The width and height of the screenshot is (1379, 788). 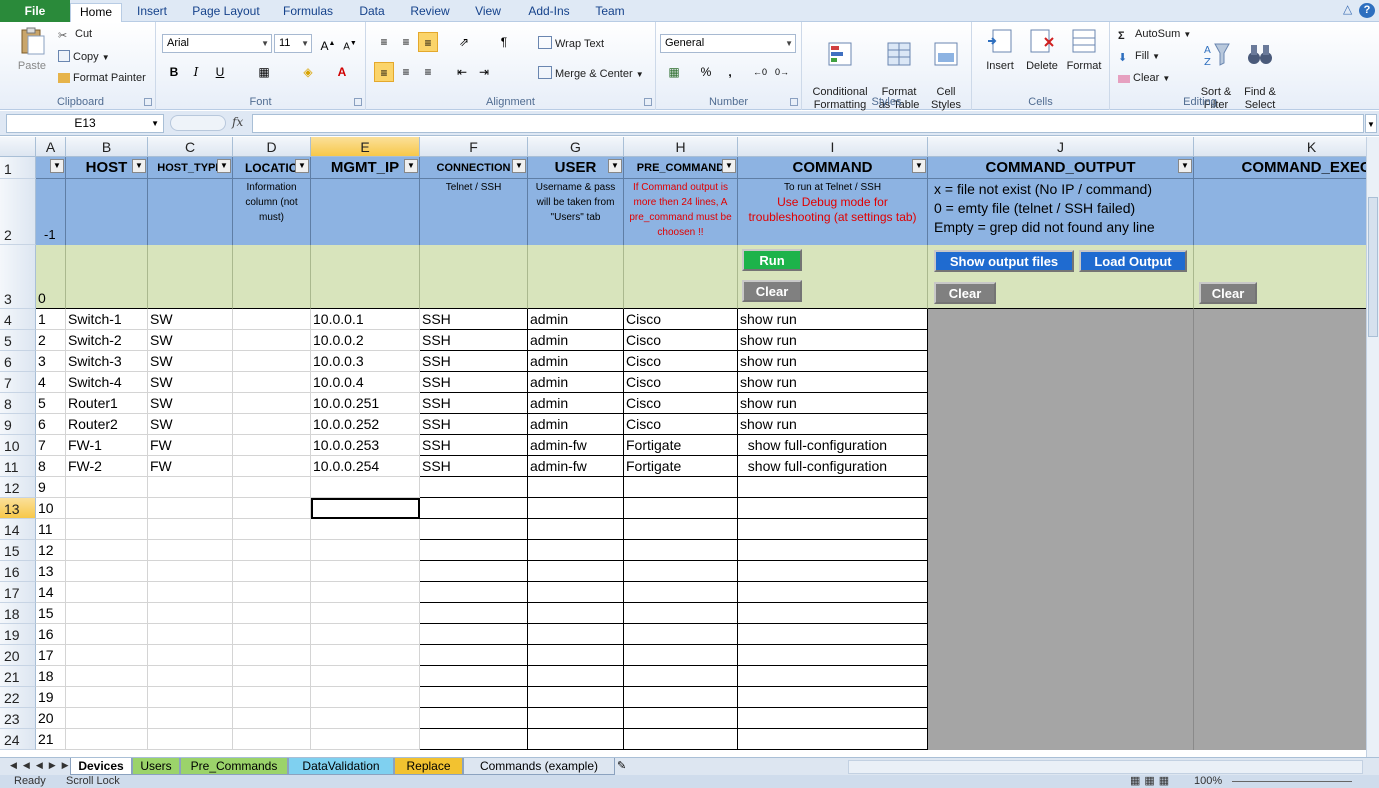 I want to click on cell-d6, so click(x=272, y=361).